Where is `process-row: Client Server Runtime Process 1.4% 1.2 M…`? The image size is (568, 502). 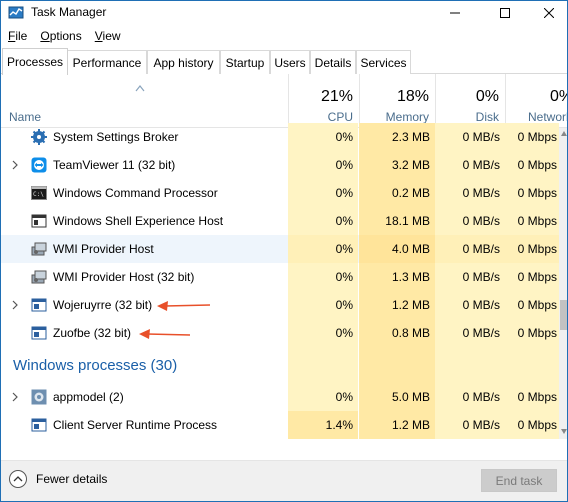
process-row: Client Server Runtime Process 1.4% 1.2 M… is located at coordinates (280, 425).